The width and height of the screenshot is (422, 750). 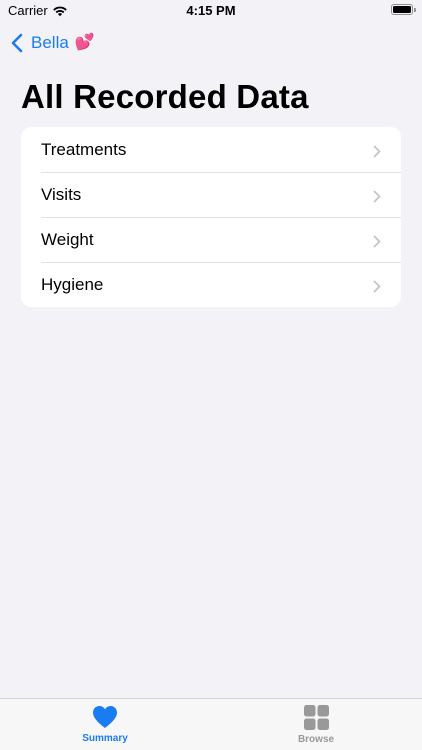 I want to click on chevron-left-icon, so click(x=21, y=43).